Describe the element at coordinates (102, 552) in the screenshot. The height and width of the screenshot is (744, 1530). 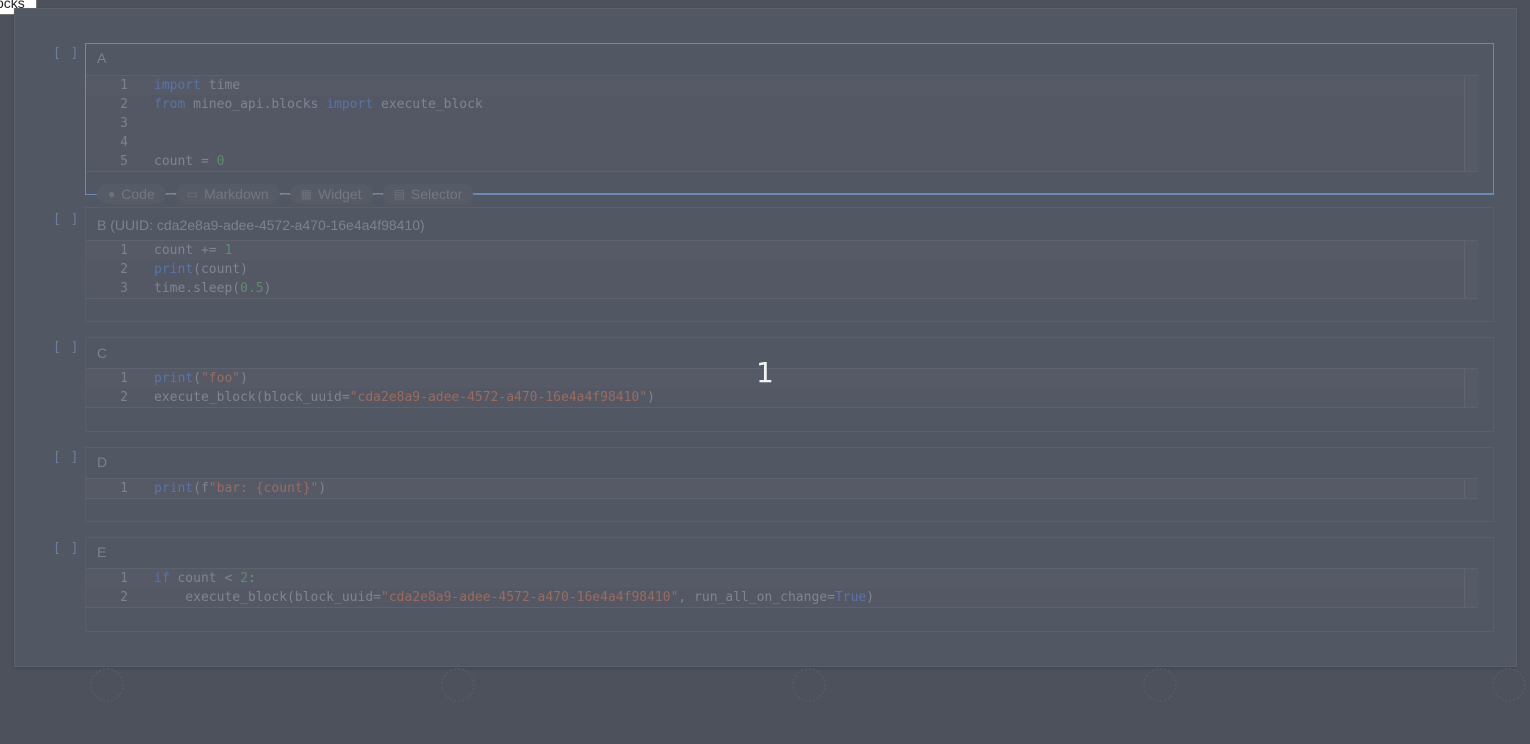
I see `cell-title-e: E` at that location.